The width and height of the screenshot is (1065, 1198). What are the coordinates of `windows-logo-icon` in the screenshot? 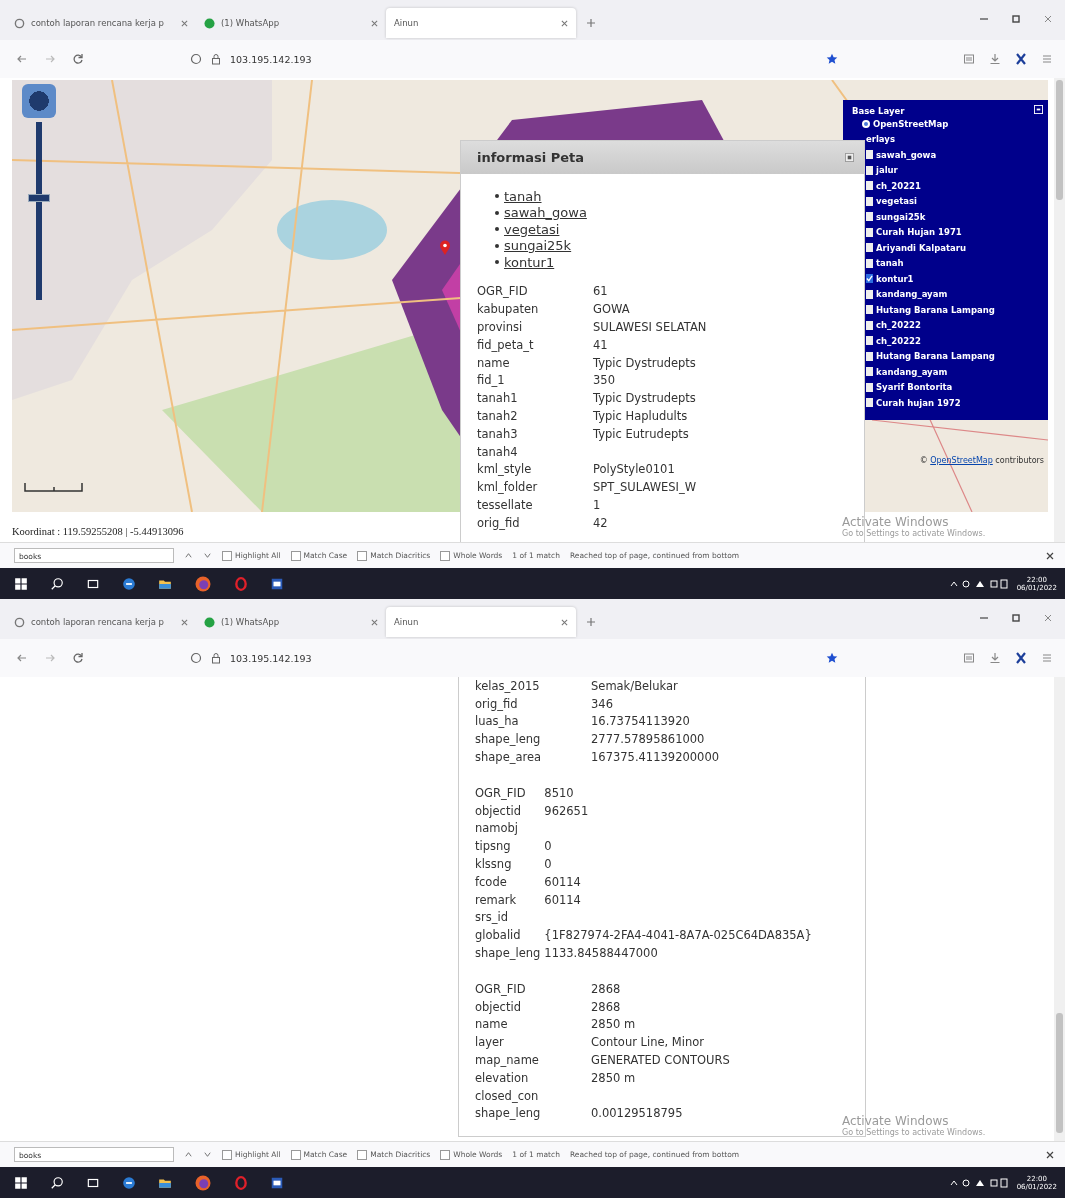 It's located at (21, 1182).